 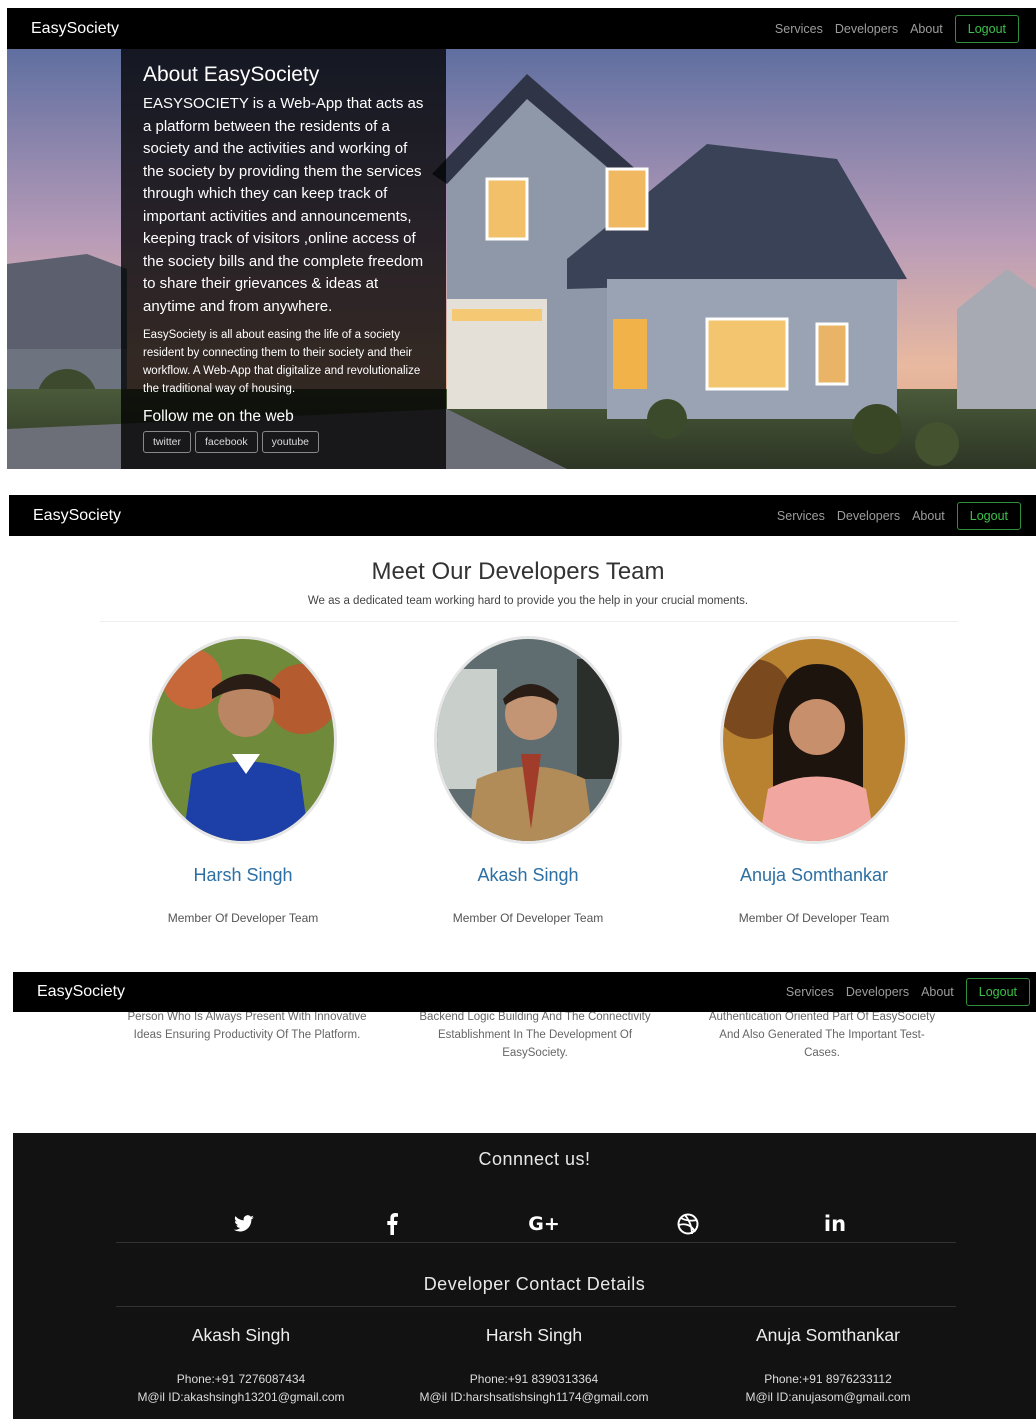 I want to click on google-plus-icon: G+, so click(x=544, y=1224).